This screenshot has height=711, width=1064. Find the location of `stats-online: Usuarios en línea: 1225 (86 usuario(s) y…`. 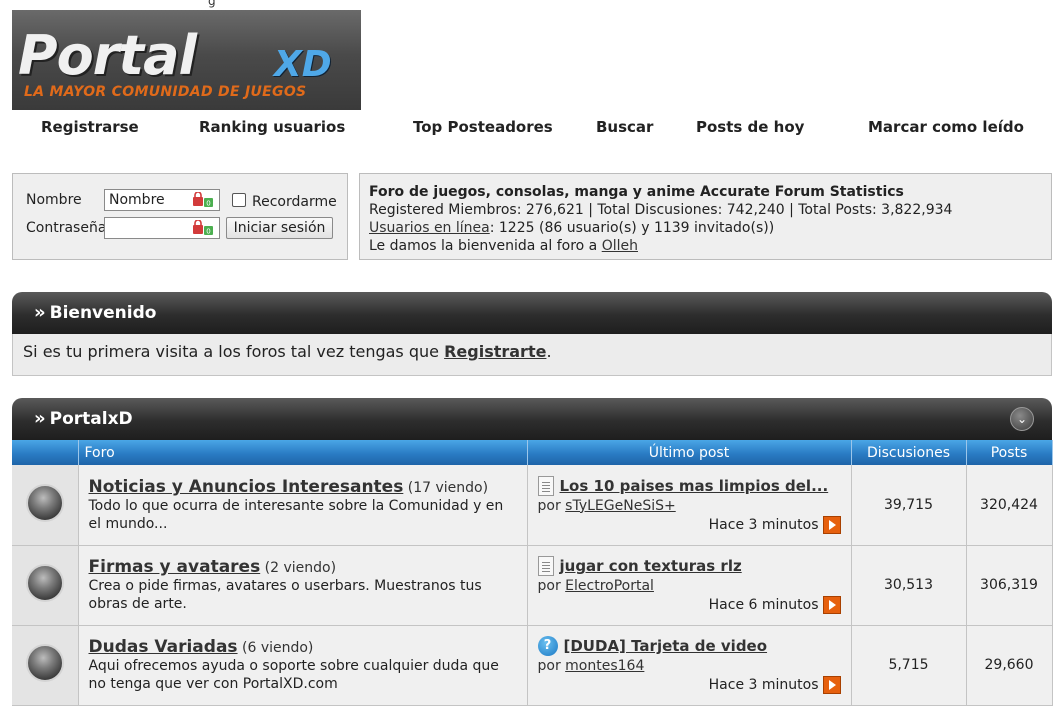

stats-online: Usuarios en línea: 1225 (86 usuario(s) y… is located at coordinates (705, 228).